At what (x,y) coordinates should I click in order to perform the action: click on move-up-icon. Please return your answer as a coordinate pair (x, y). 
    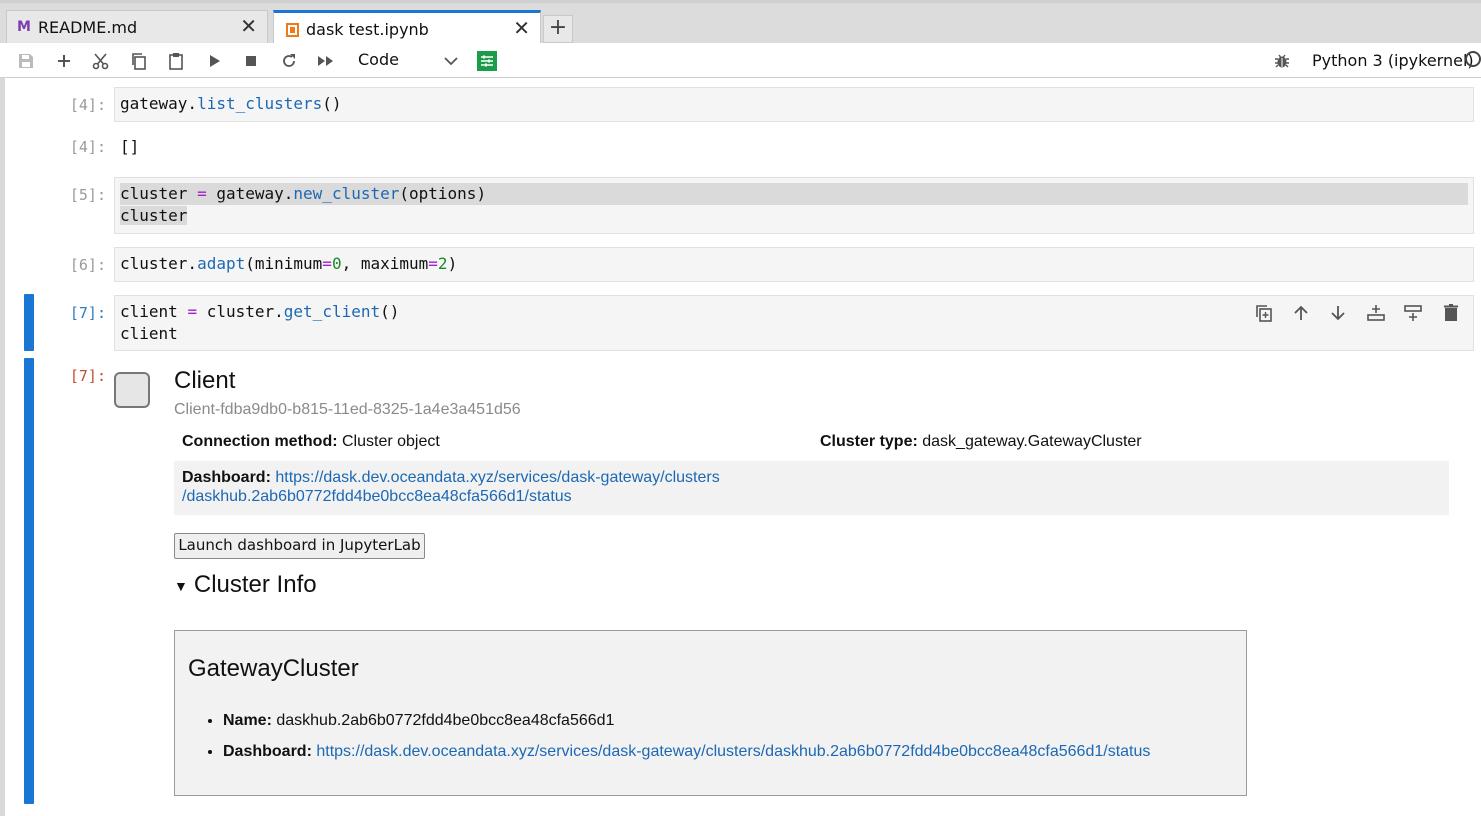
    Looking at the image, I should click on (1301, 313).